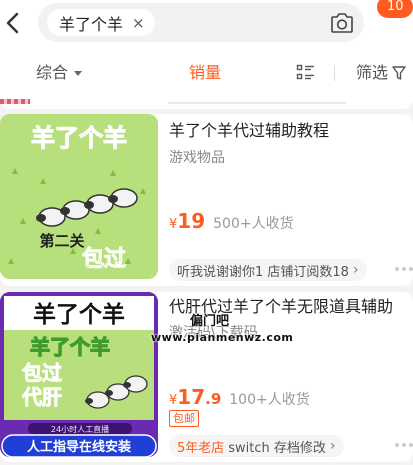  What do you see at coordinates (197, 158) in the screenshot?
I see `product-category: 游戏物品` at bounding box center [197, 158].